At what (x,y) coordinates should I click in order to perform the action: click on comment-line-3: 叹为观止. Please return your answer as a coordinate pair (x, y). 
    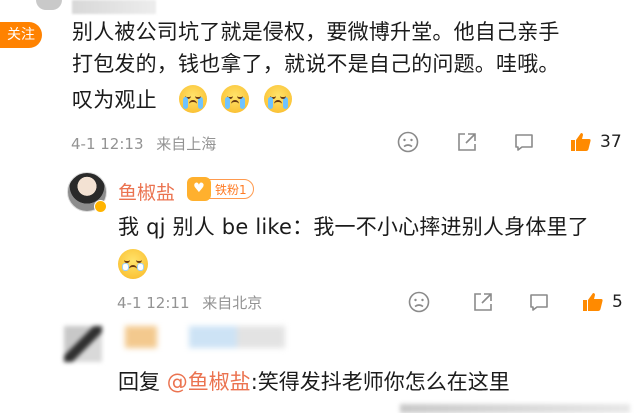
    Looking at the image, I should click on (349, 100).